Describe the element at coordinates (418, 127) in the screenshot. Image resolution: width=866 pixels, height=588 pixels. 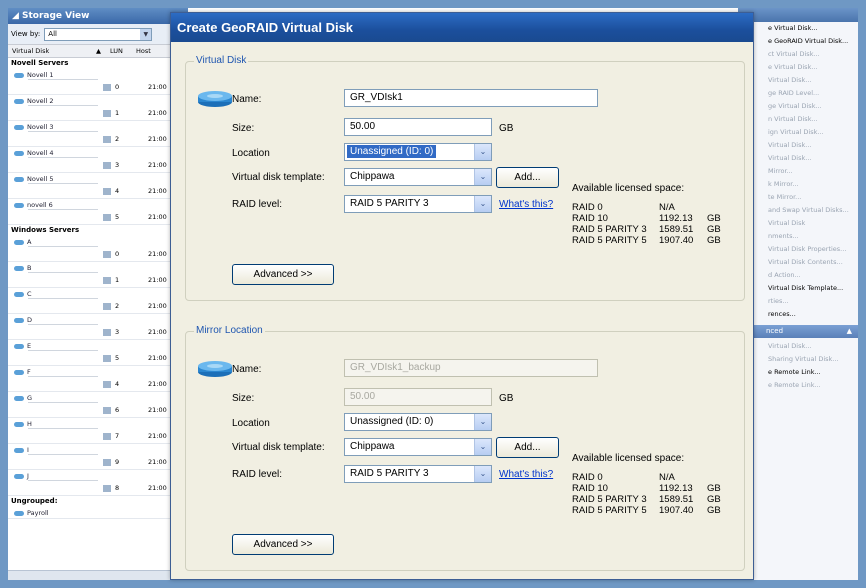
I see `vd-size-input: 50.00` at that location.